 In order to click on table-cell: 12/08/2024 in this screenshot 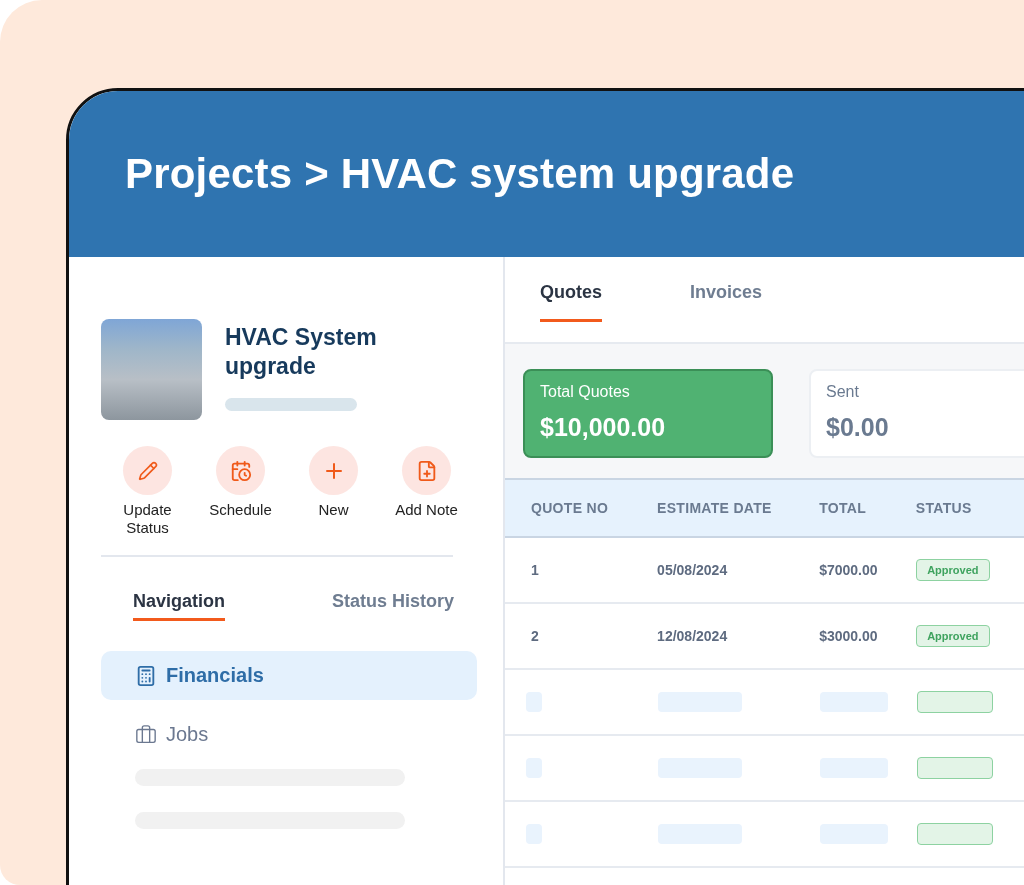, I will do `click(738, 636)`.